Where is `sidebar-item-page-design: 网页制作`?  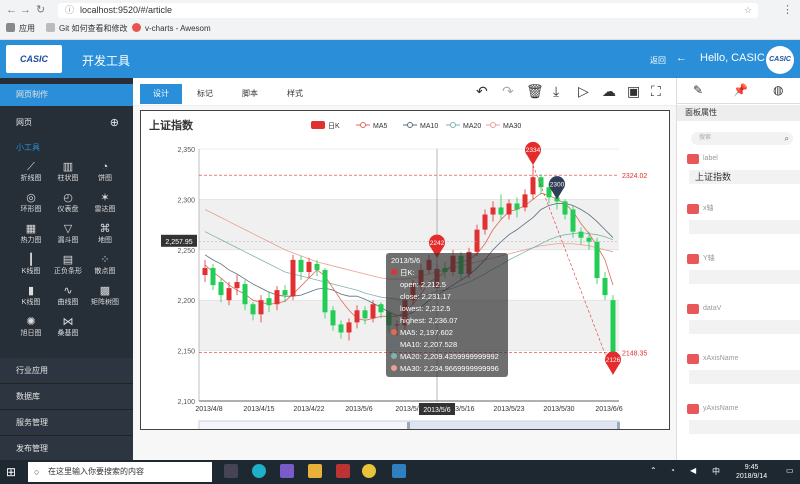 sidebar-item-page-design: 网页制作 is located at coordinates (66, 95).